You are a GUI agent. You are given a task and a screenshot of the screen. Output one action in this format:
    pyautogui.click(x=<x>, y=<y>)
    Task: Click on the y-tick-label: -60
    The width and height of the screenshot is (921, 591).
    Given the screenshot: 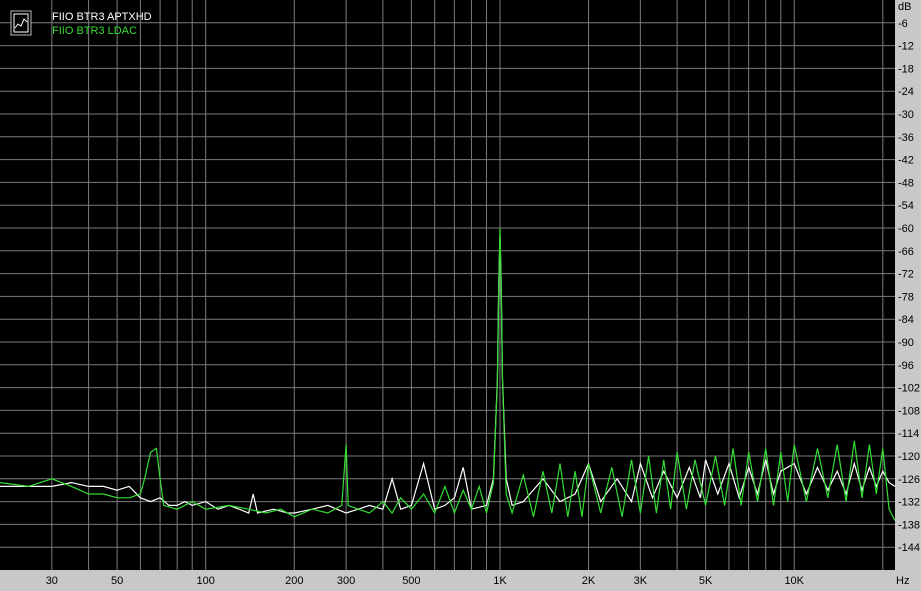 What is the action you would take?
    pyautogui.click(x=906, y=229)
    